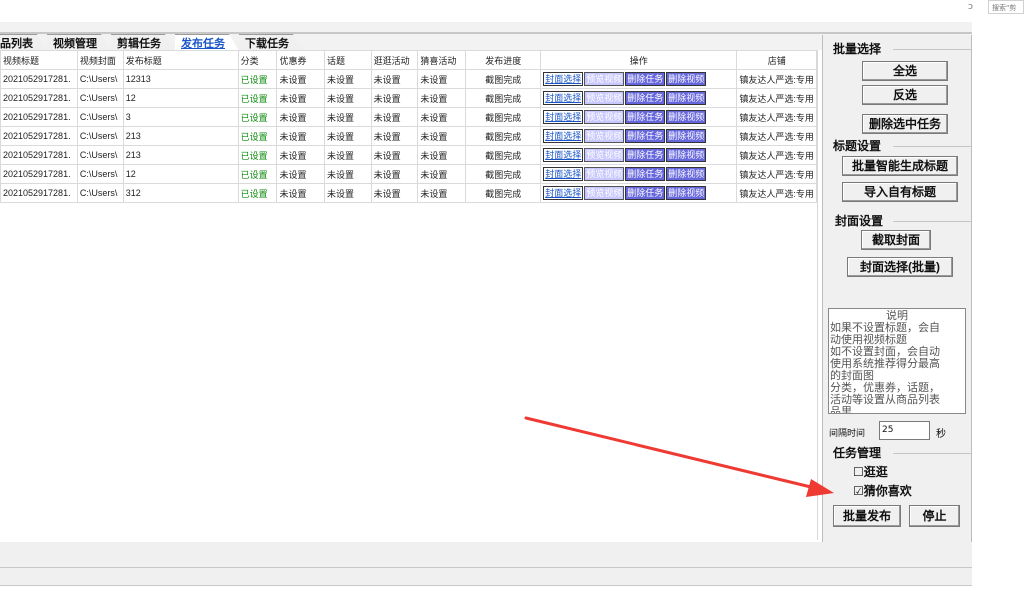 This screenshot has width=1024, height=595. I want to click on header-publish-title: 发布标题, so click(180, 60).